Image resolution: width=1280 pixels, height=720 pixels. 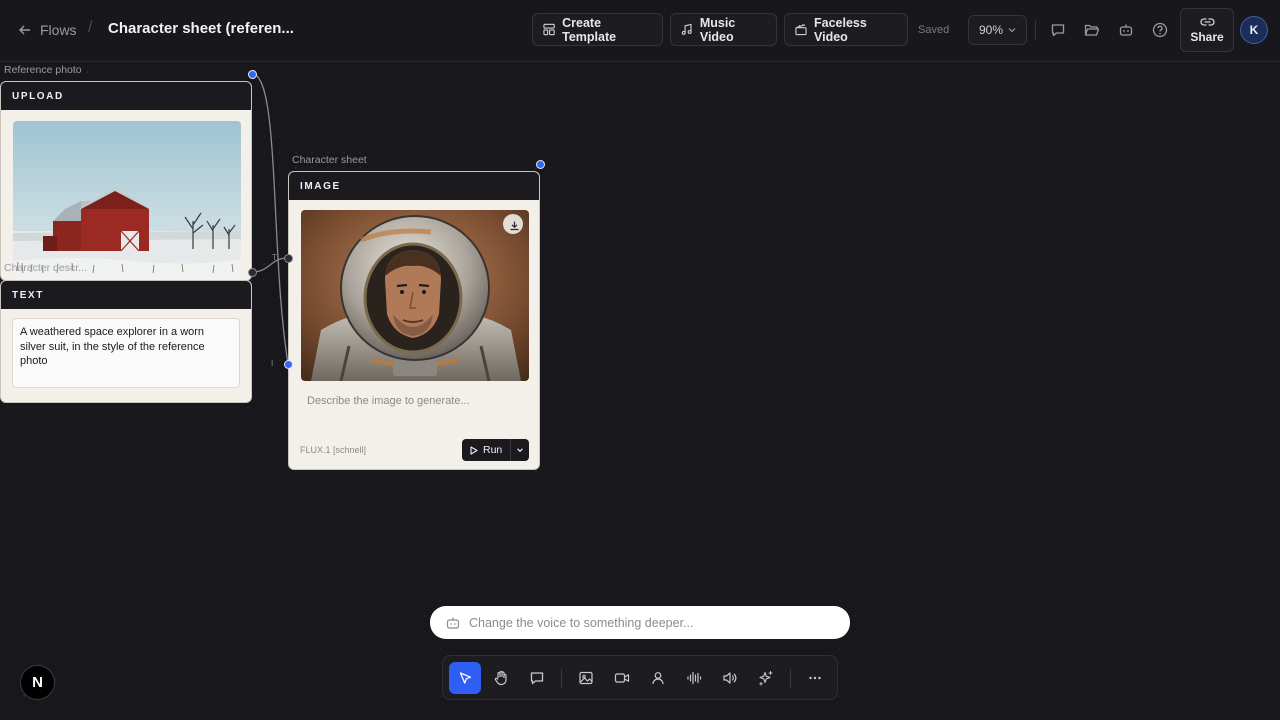 I want to click on image-output-handle, so click(x=540, y=164).